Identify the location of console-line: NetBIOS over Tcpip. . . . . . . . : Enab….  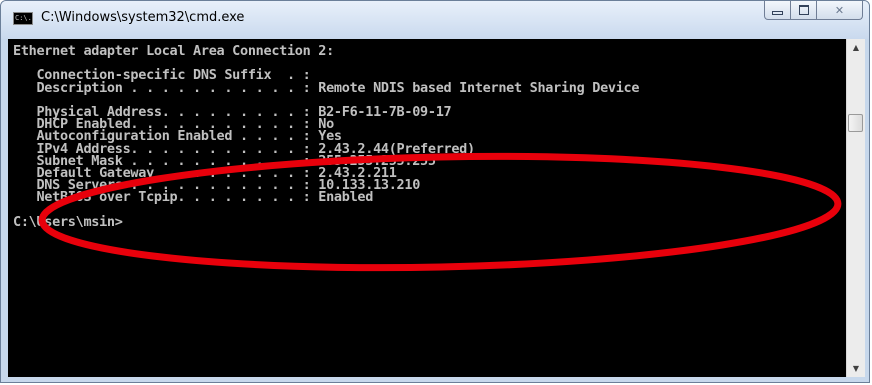
(193, 197).